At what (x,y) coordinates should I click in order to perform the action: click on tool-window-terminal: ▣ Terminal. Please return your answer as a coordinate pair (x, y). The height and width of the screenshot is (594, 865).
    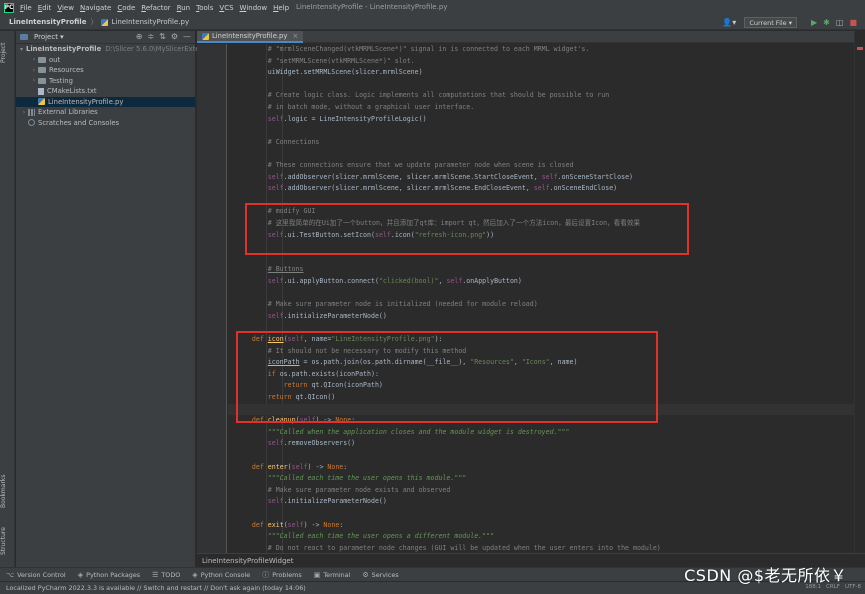
    Looking at the image, I should click on (332, 575).